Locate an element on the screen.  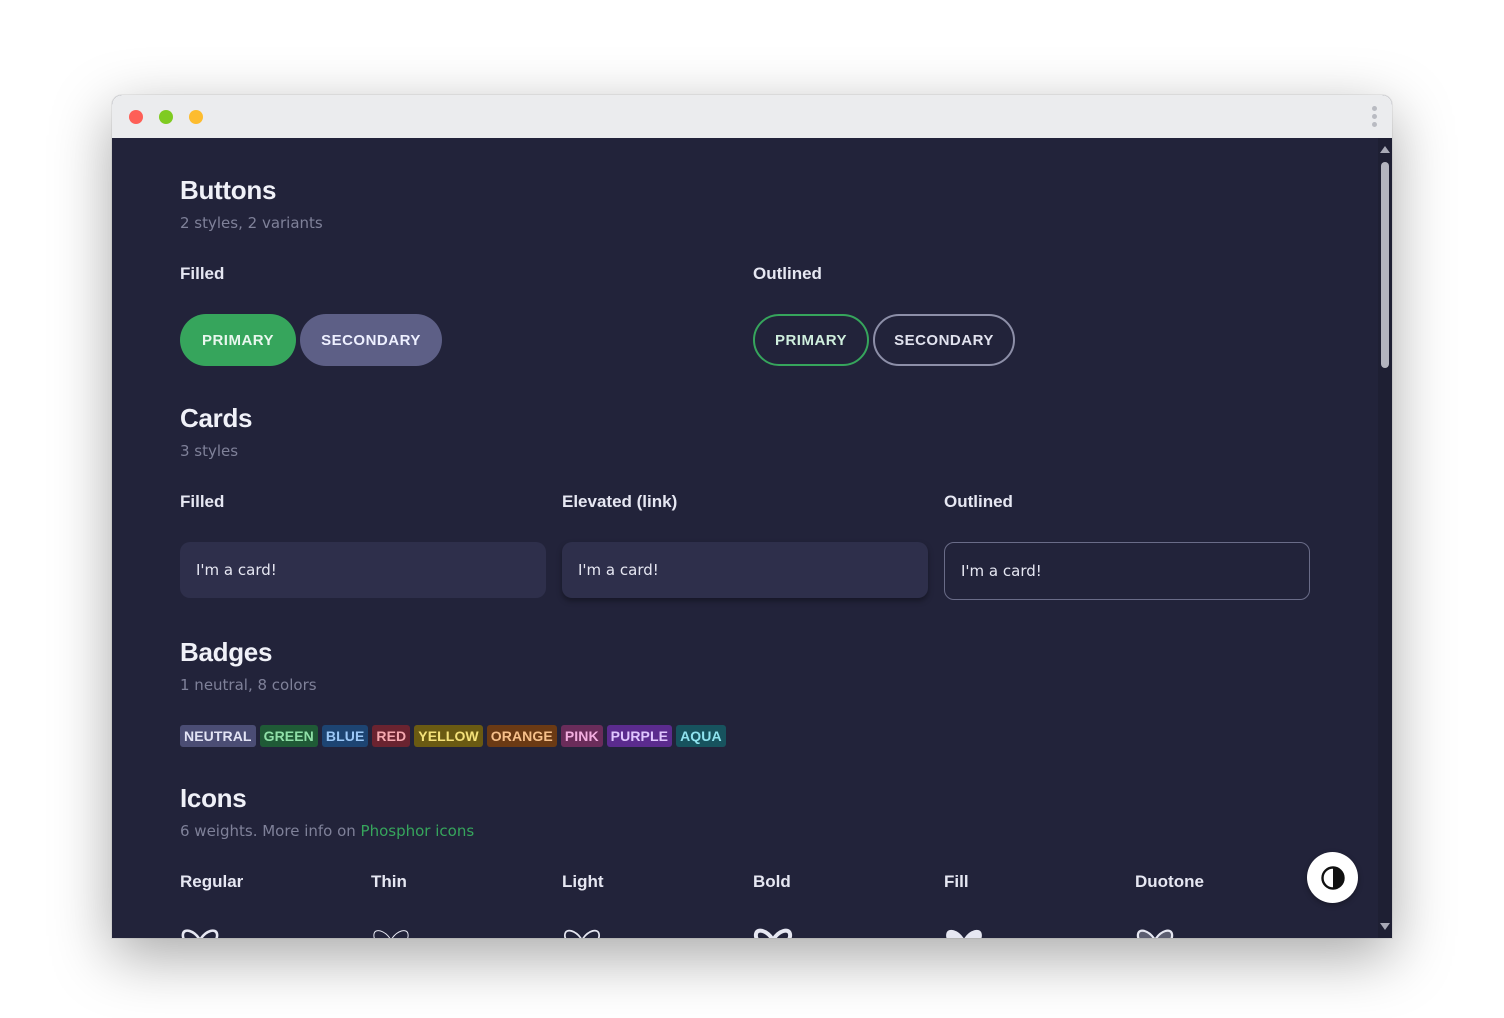
badge-red: RED is located at coordinates (391, 736).